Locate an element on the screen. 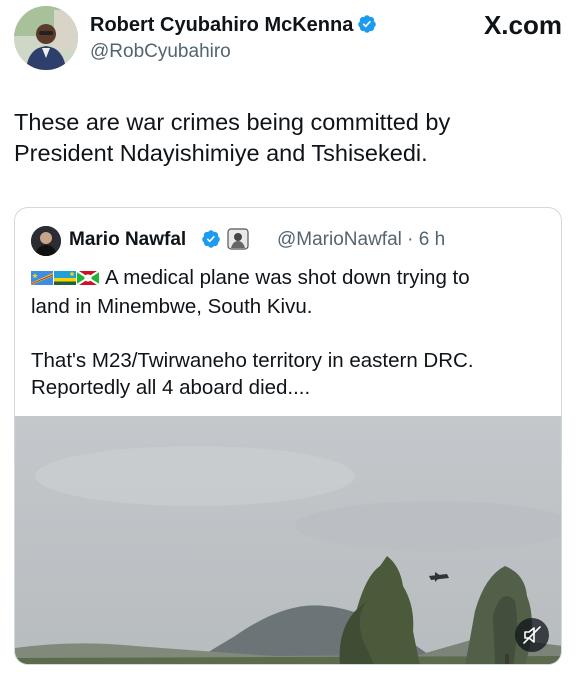 Image resolution: width=576 pixels, height=680 pixels. mute-button is located at coordinates (532, 635).